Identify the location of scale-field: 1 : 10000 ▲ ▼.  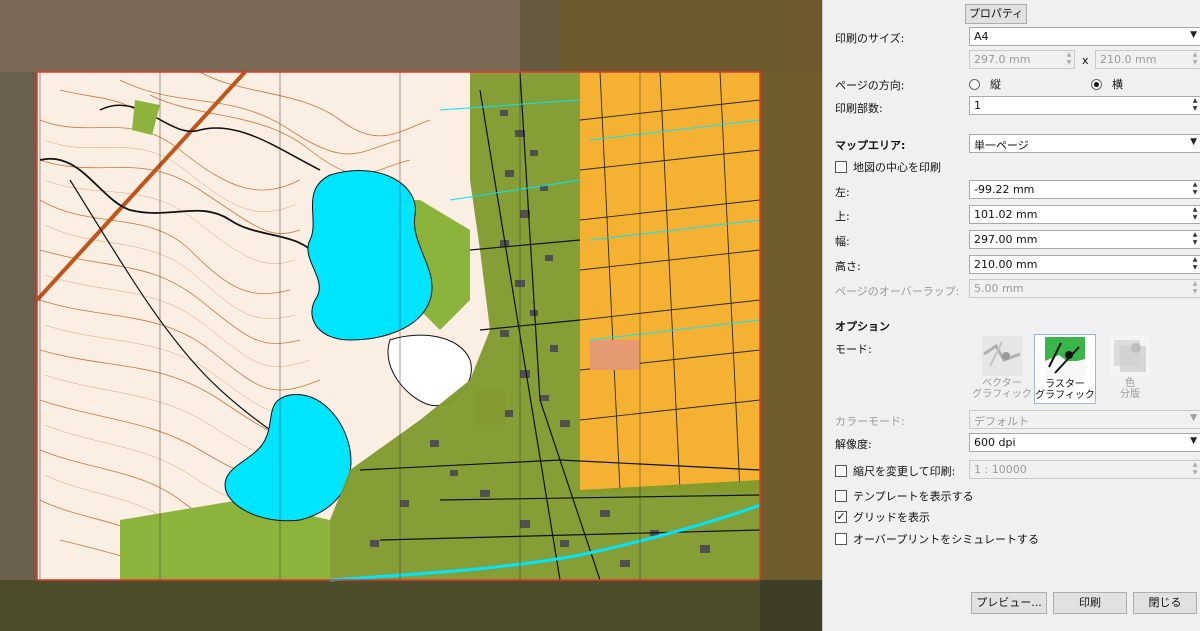
(1084, 469).